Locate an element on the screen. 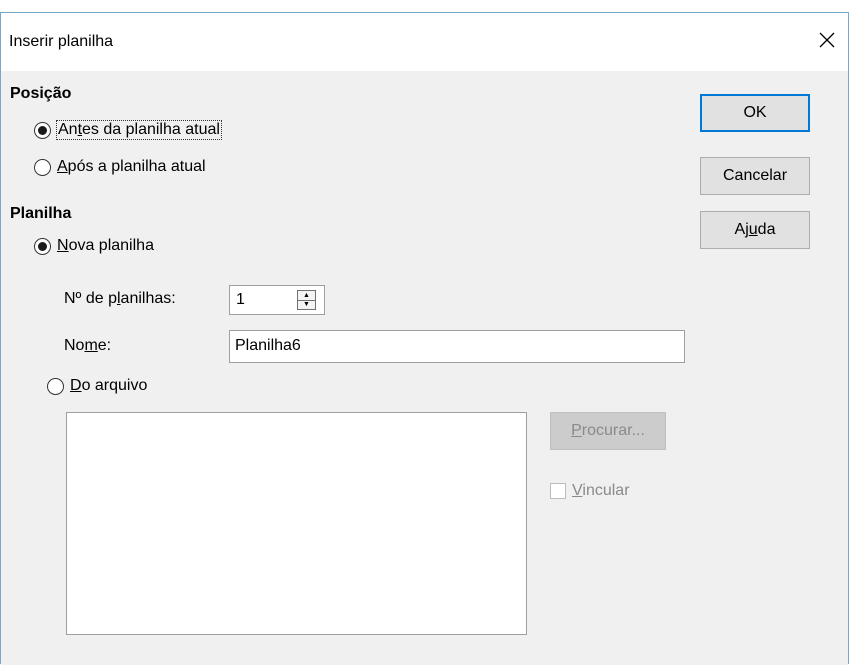 This screenshot has width=850, height=665. spin-down-icon: ▼ is located at coordinates (306, 304).